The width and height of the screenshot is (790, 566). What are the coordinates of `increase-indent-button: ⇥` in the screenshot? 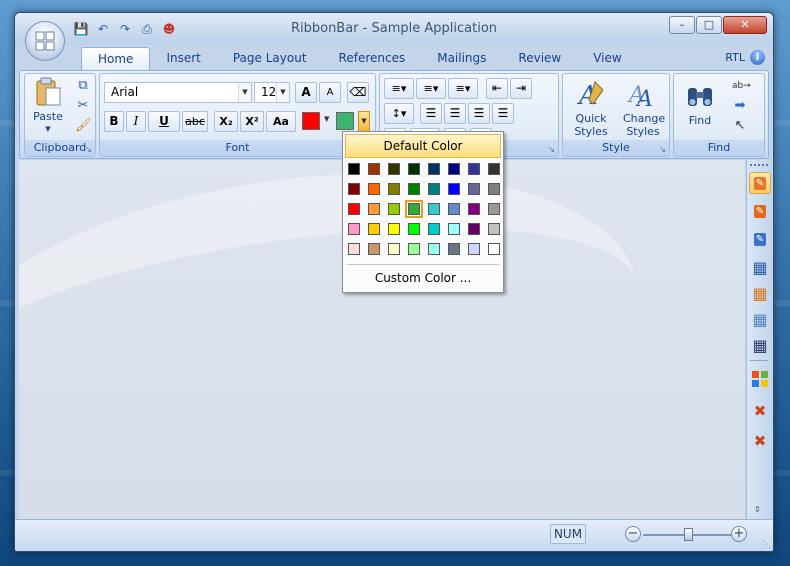 It's located at (521, 88).